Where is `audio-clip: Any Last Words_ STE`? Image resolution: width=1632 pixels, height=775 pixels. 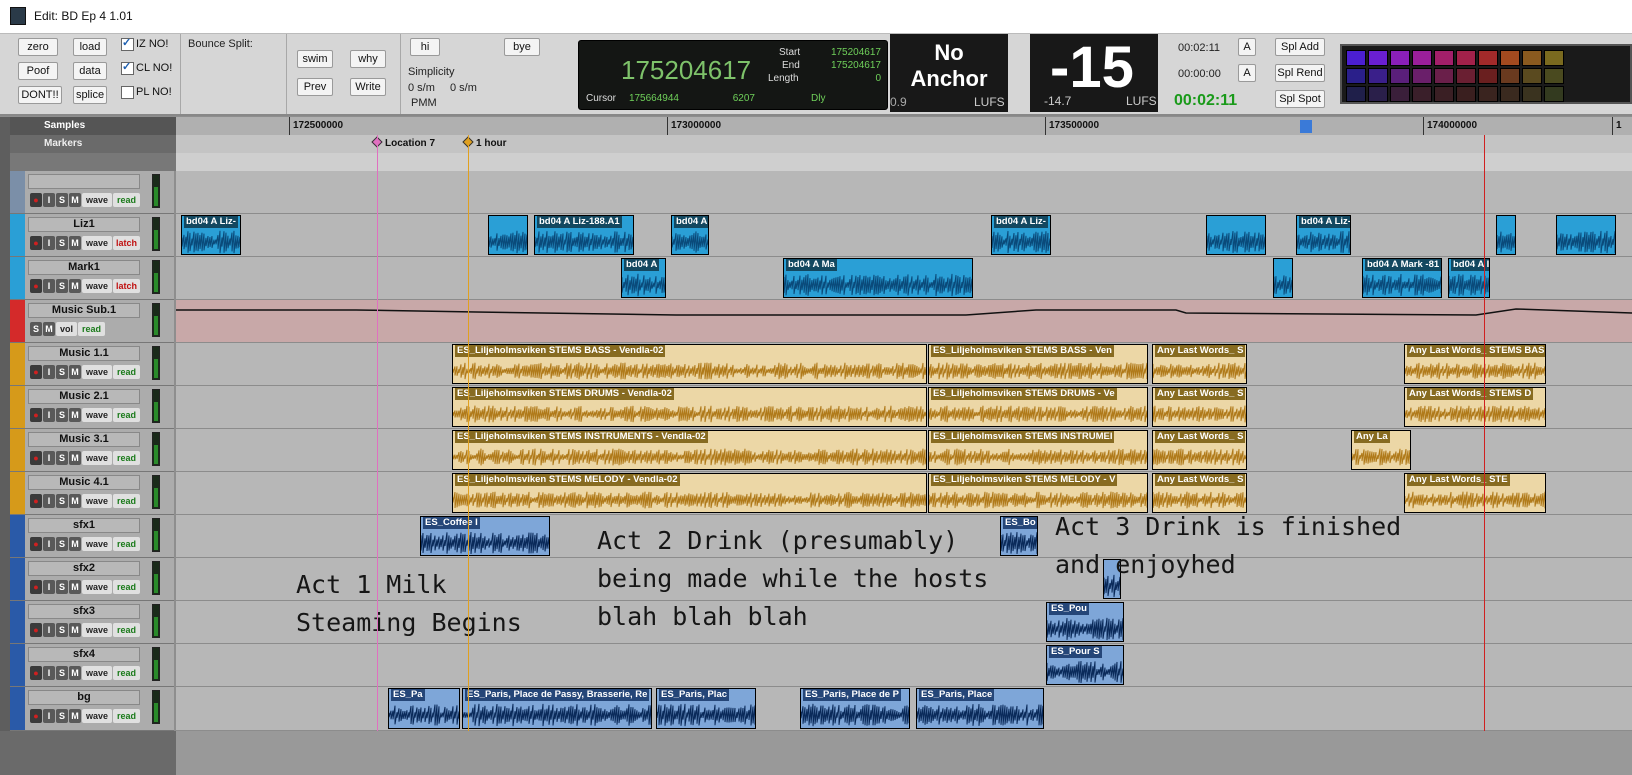
audio-clip: Any Last Words_ STE is located at coordinates (1475, 493).